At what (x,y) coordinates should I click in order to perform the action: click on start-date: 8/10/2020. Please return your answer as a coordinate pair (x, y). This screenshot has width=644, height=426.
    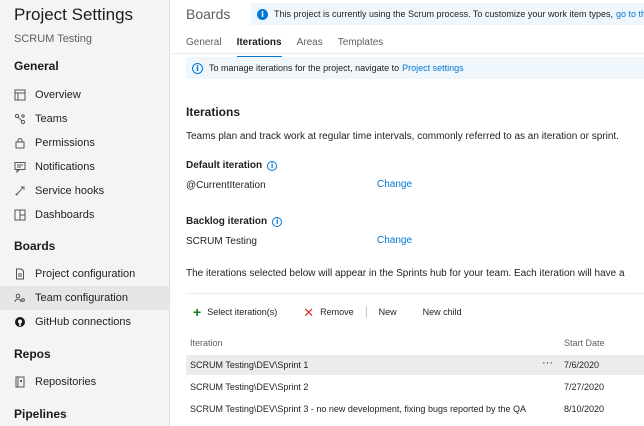
    Looking at the image, I should click on (584, 409).